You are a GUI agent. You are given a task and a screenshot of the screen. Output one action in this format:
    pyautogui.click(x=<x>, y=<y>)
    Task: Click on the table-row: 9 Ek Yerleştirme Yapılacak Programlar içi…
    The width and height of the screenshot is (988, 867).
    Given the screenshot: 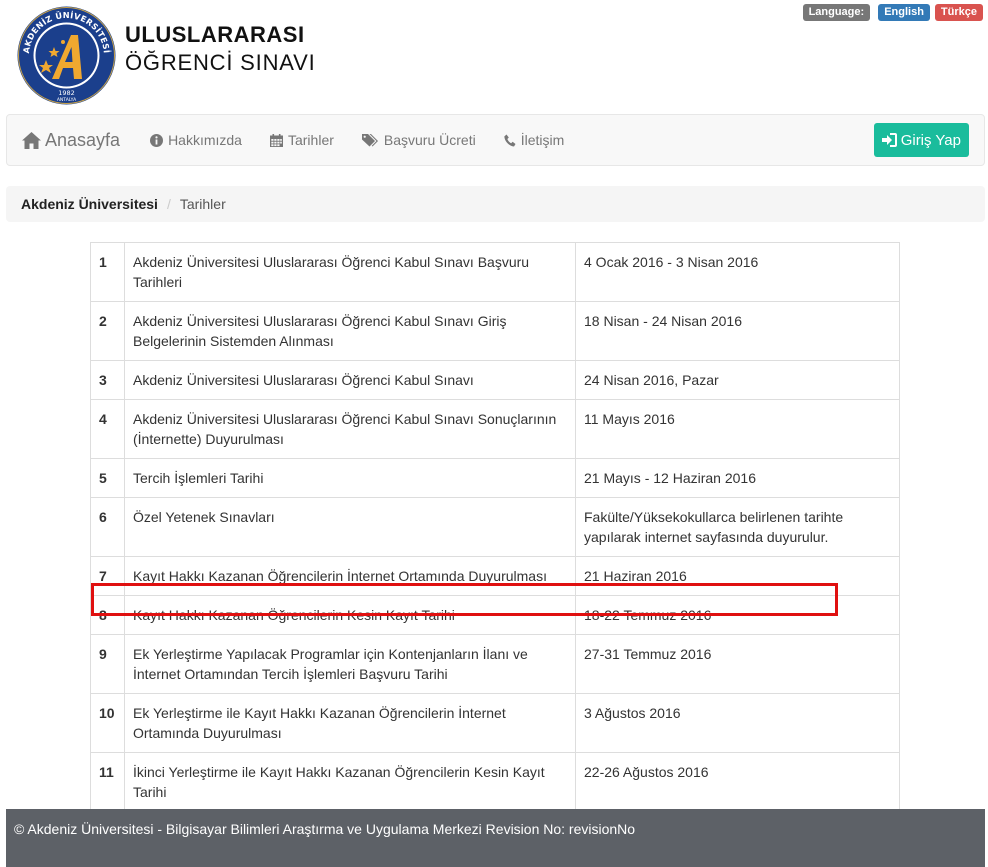 What is the action you would take?
    pyautogui.click(x=495, y=664)
    